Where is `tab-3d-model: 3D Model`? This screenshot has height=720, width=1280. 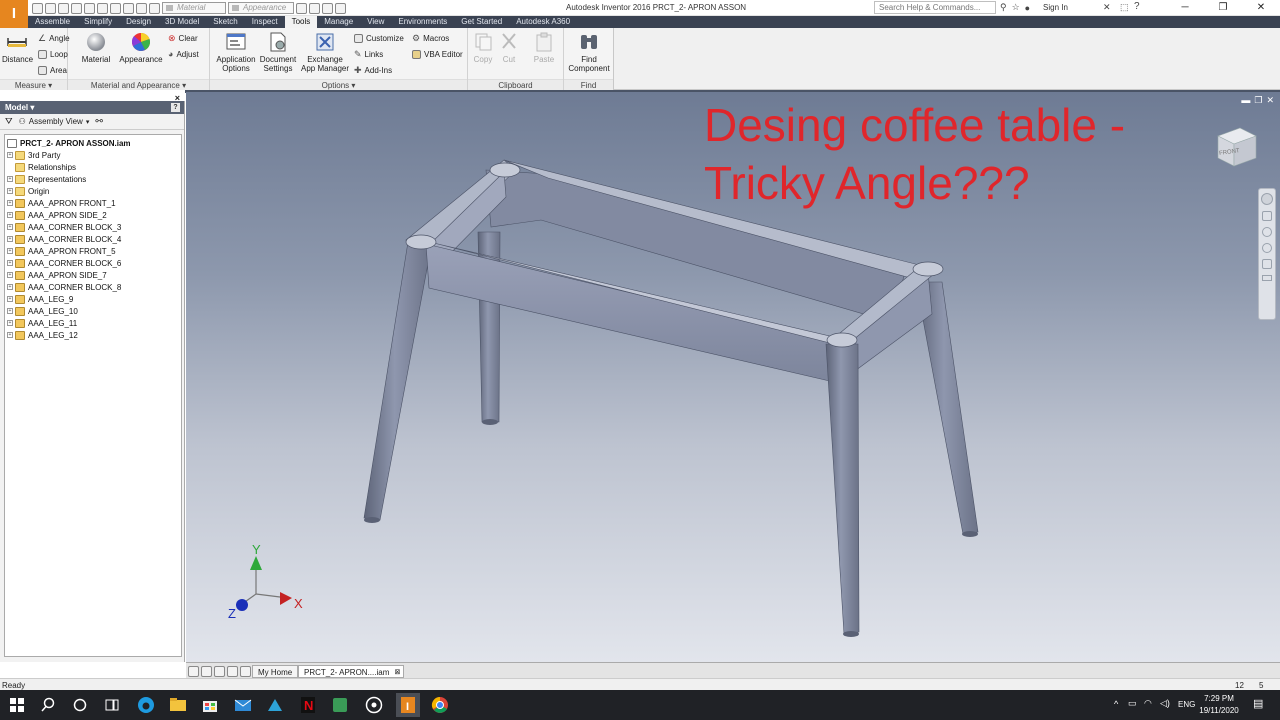 tab-3d-model: 3D Model is located at coordinates (182, 22).